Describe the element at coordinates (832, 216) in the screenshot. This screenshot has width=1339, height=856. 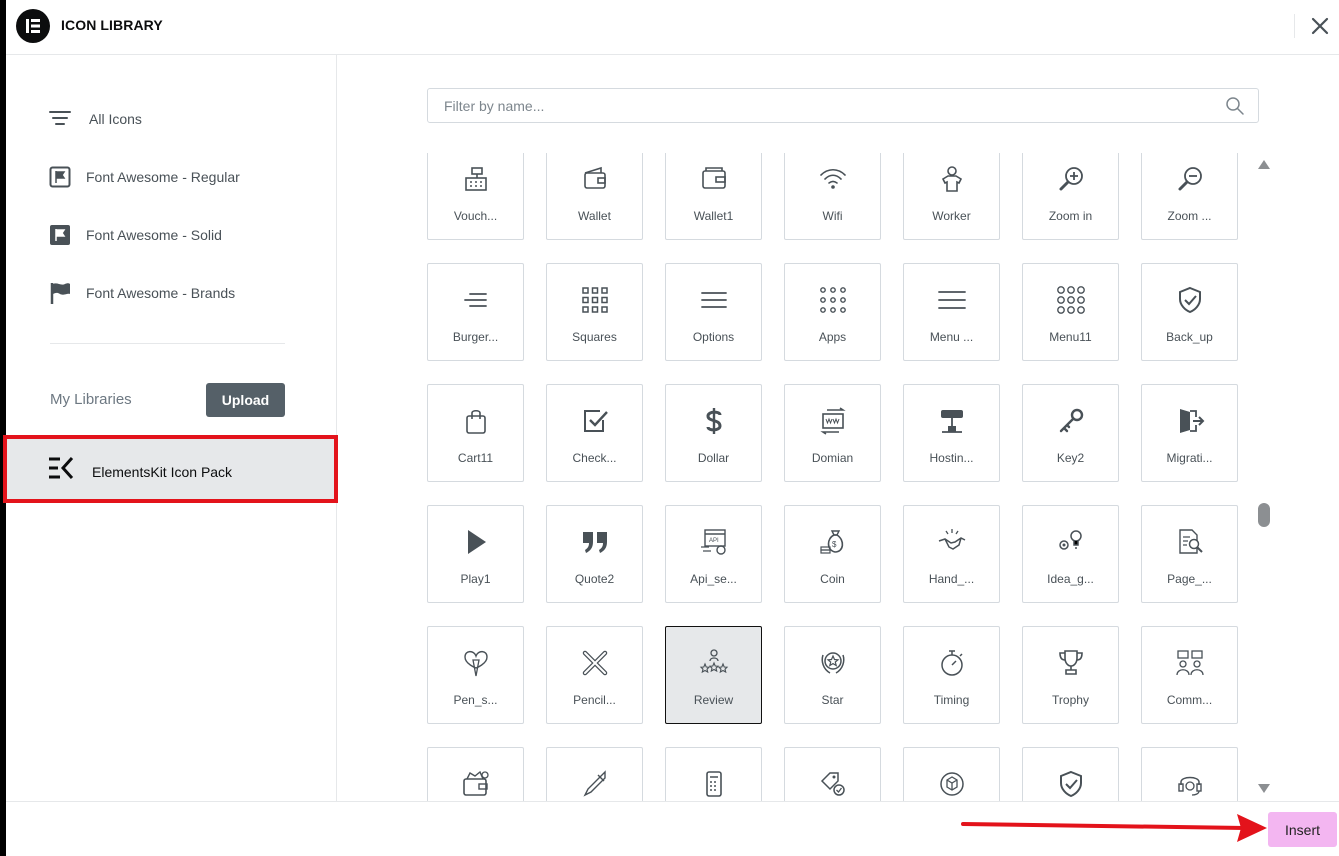
I see `icon-tile-label: Wifi` at that location.